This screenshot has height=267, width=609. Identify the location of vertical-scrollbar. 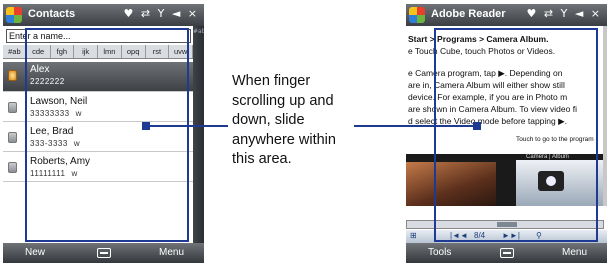
(605, 116).